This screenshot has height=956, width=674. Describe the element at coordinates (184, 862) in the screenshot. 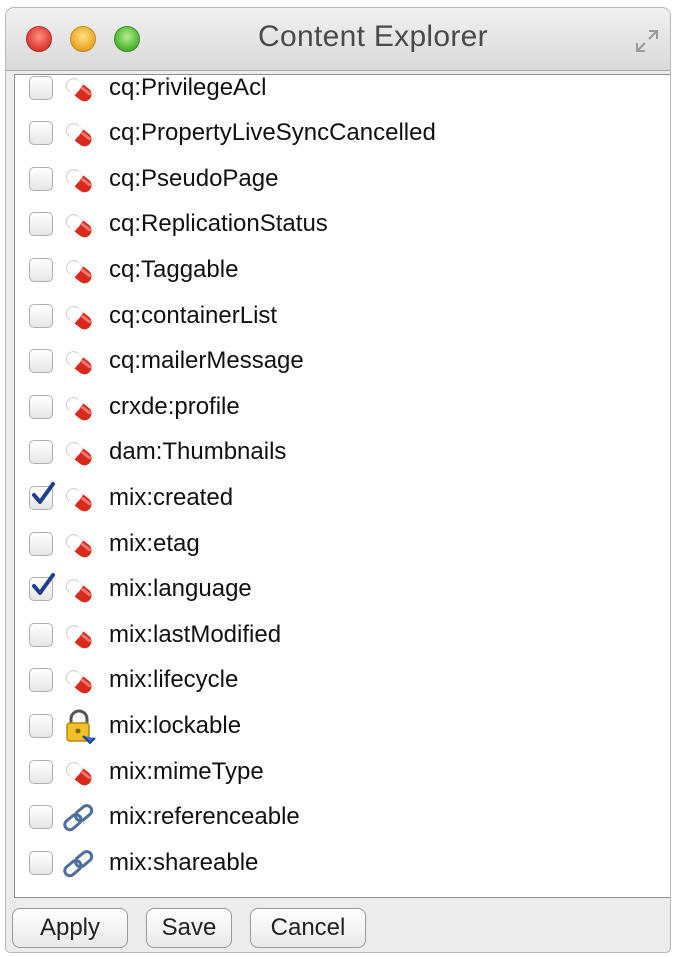

I see `node-type-label: mix:shareable` at that location.